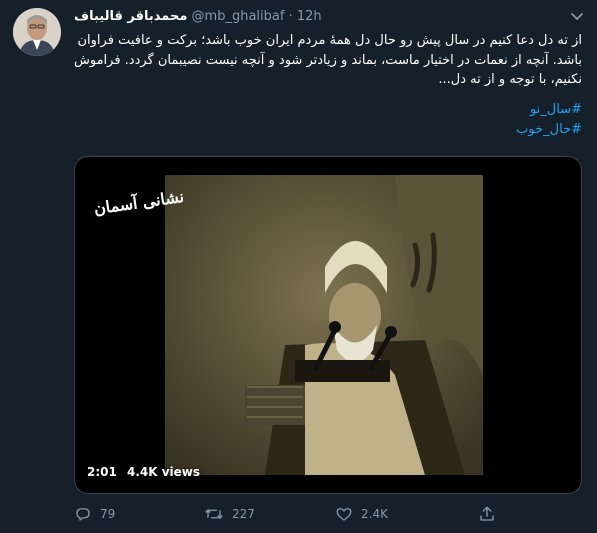 This screenshot has height=533, width=597. I want to click on video-views: 4.4K views, so click(164, 472).